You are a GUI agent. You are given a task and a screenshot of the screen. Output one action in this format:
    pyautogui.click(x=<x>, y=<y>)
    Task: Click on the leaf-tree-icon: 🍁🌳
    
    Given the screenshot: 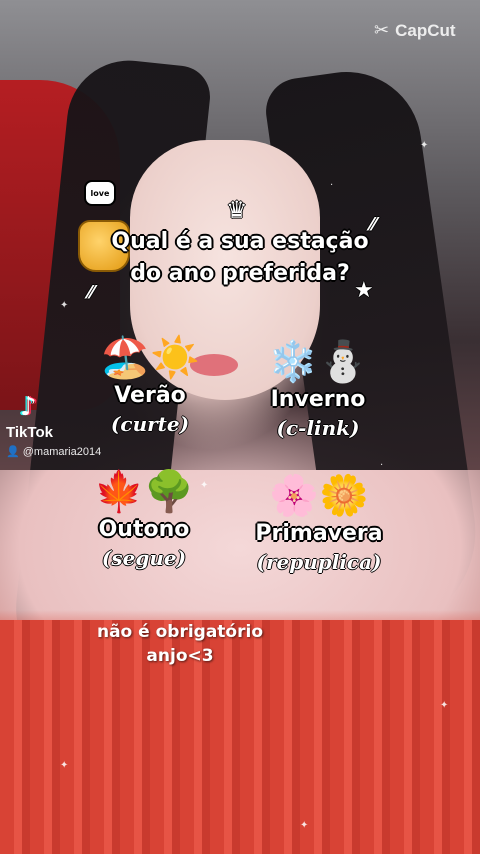 What is the action you would take?
    pyautogui.click(x=144, y=492)
    